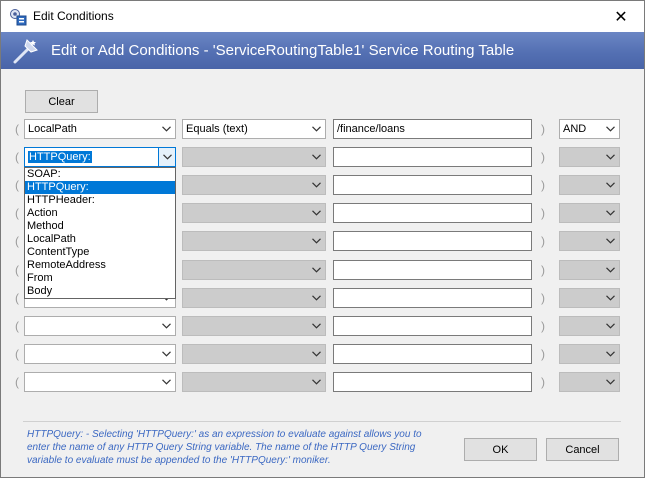 The image size is (645, 478). I want to click on dropdown-option: LocalPath, so click(100, 239).